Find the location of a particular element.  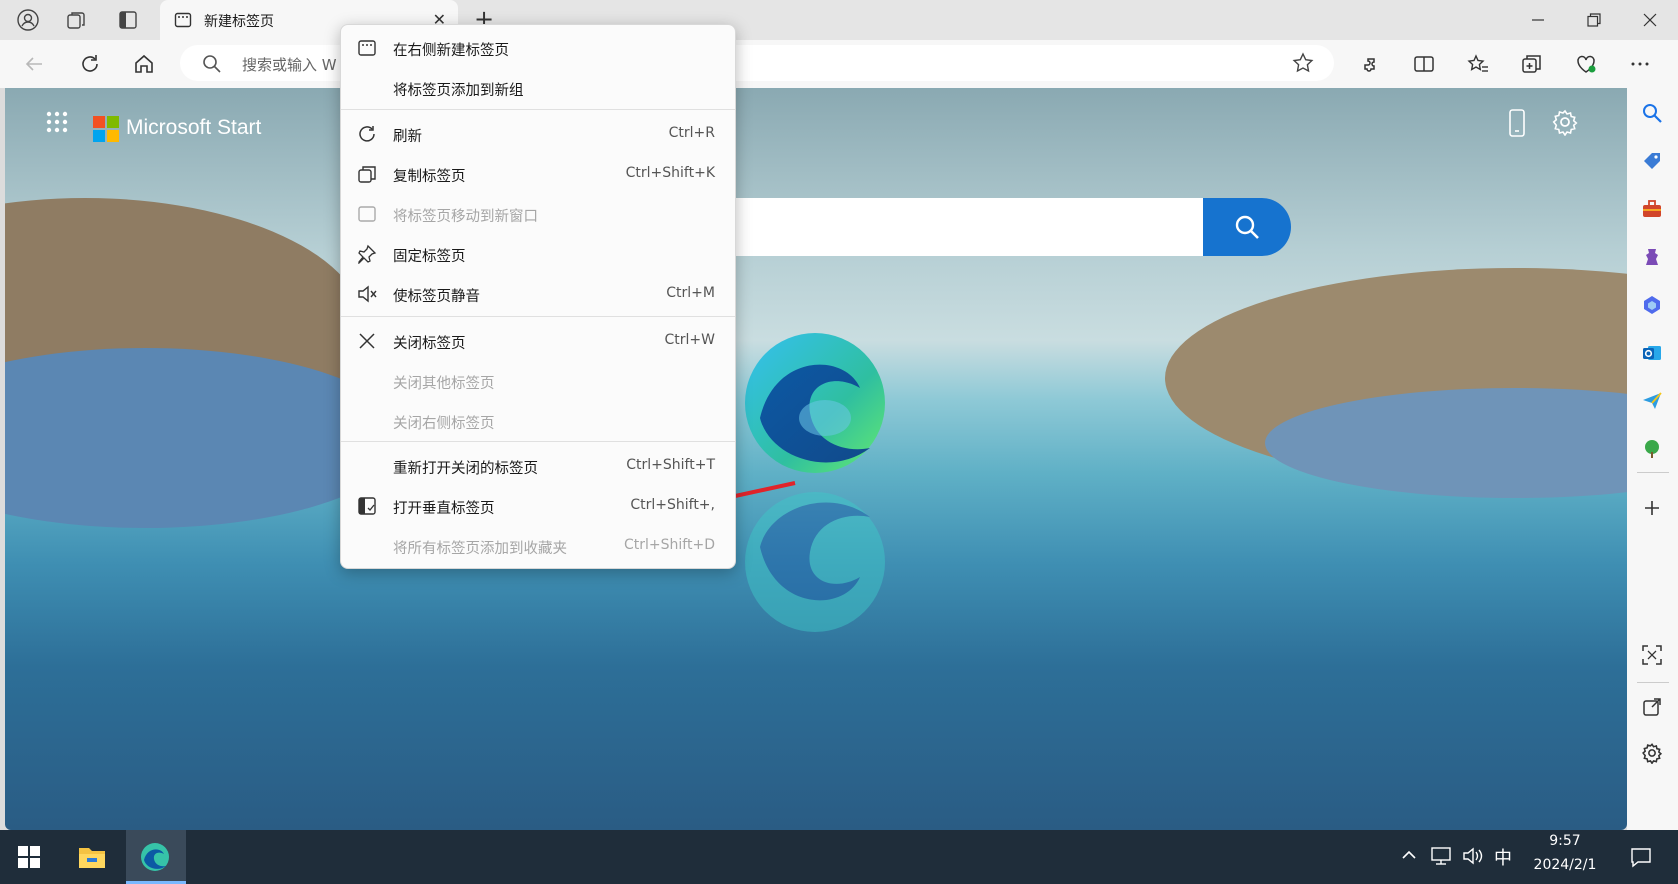

sidebar-search-icon is located at coordinates (1652, 113).